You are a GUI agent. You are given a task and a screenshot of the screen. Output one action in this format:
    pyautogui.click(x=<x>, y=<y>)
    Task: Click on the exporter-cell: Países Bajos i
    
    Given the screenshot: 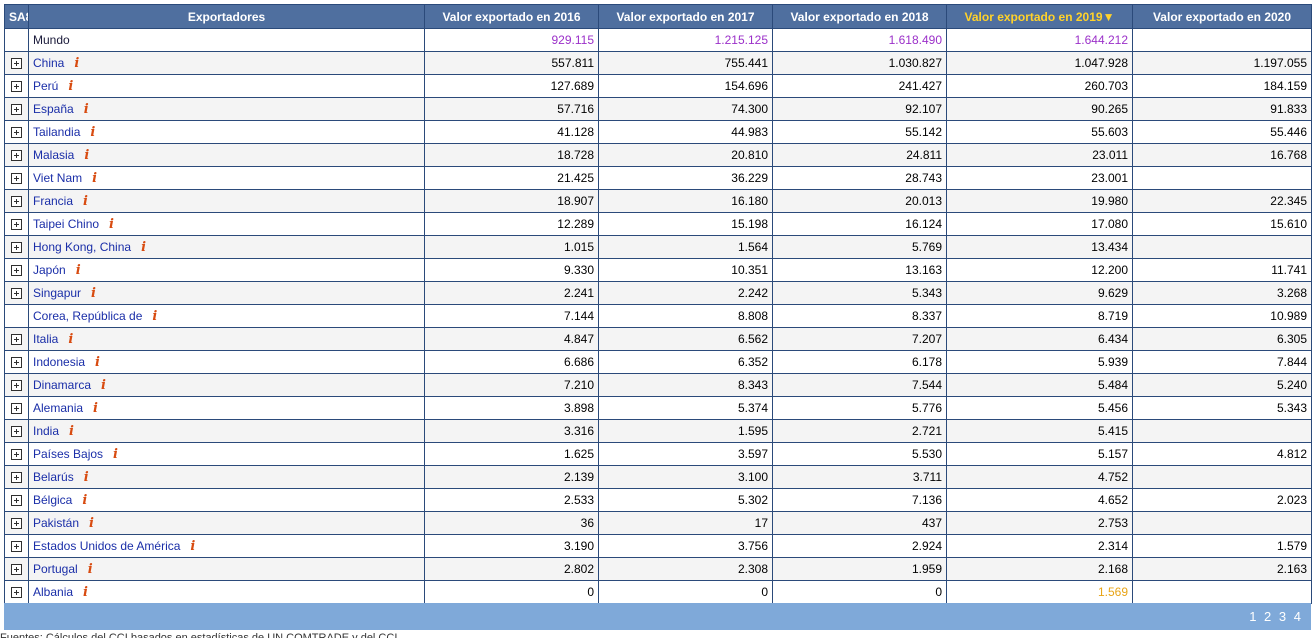 What is the action you would take?
    pyautogui.click(x=226, y=454)
    